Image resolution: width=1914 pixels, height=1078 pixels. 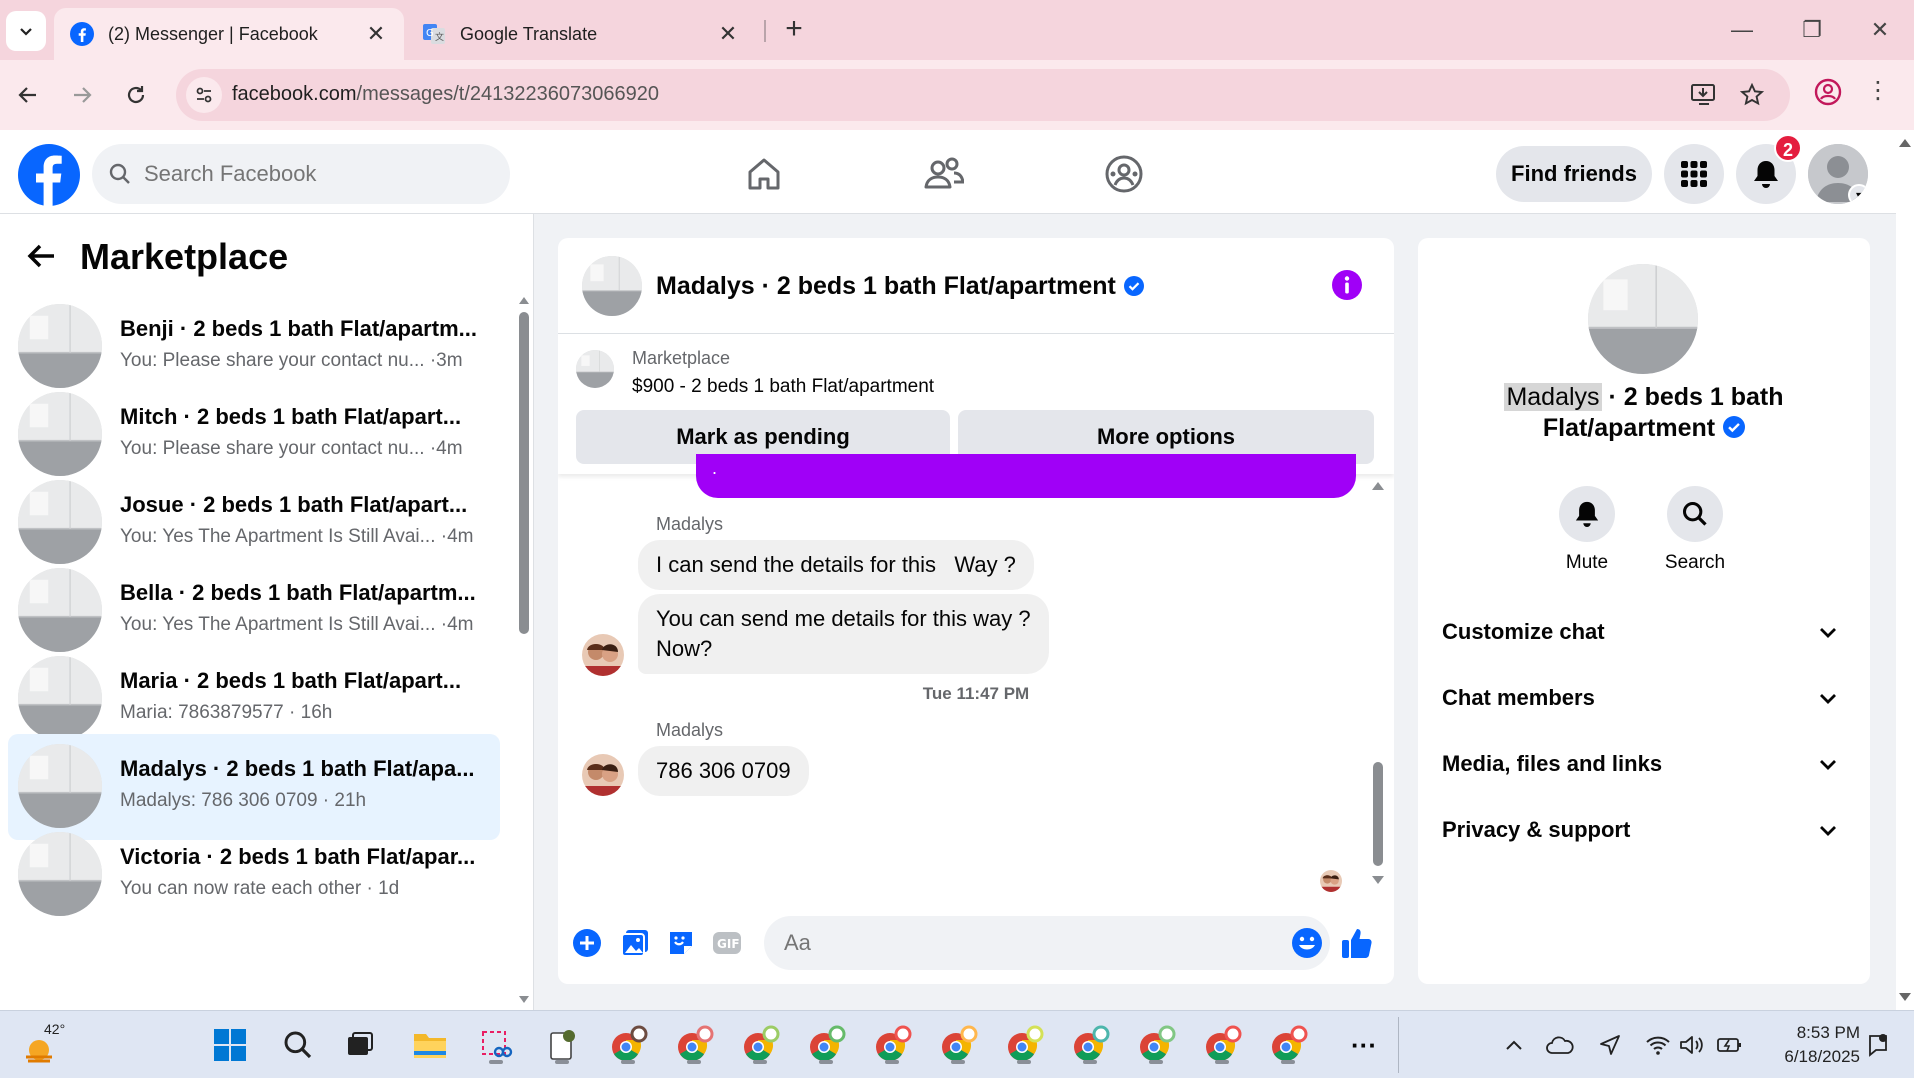 What do you see at coordinates (1704, 95) in the screenshot?
I see `install-app-icon` at bounding box center [1704, 95].